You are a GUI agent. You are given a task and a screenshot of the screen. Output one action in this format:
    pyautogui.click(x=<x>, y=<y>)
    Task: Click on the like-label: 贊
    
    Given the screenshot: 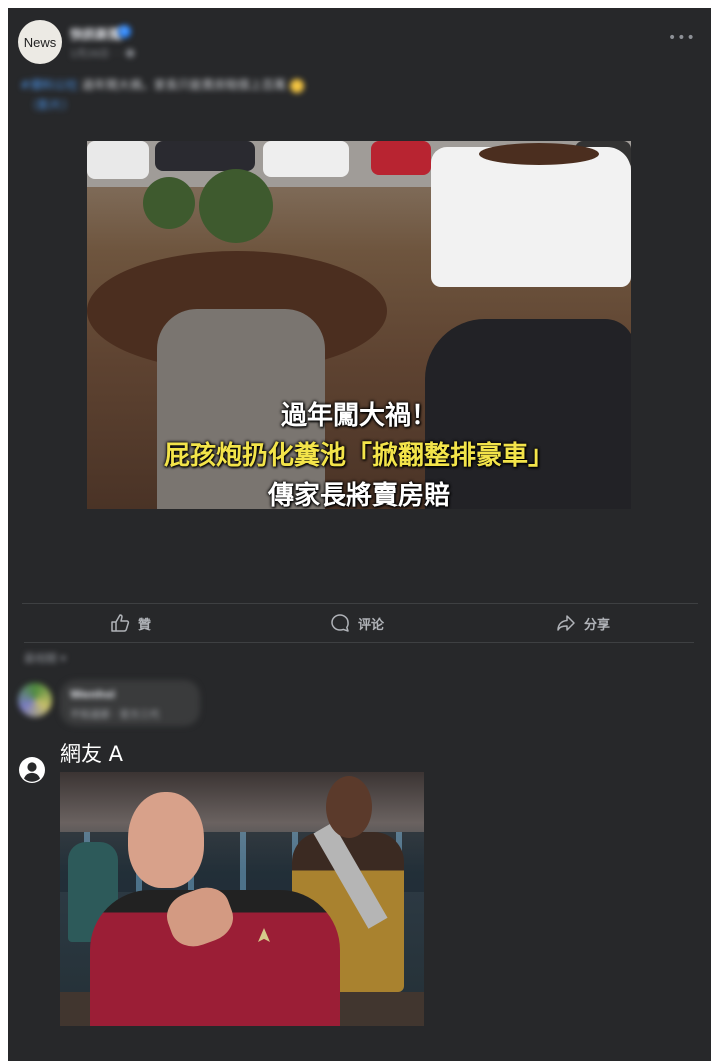 What is the action you would take?
    pyautogui.click(x=145, y=625)
    